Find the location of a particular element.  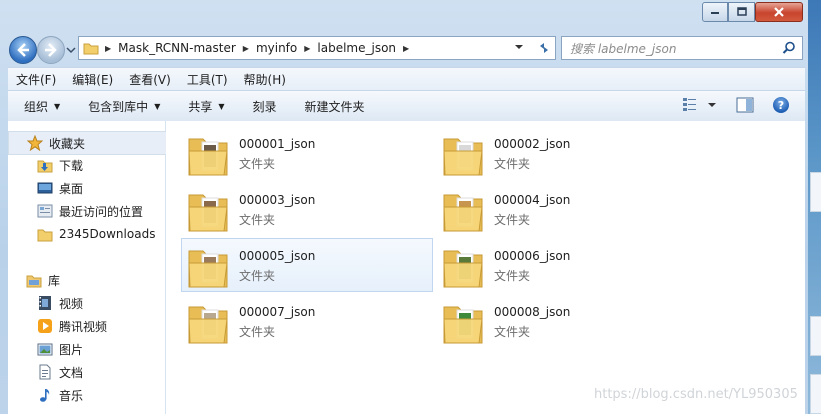

folder-item: 000002_json 文件夹 is located at coordinates (562, 153).